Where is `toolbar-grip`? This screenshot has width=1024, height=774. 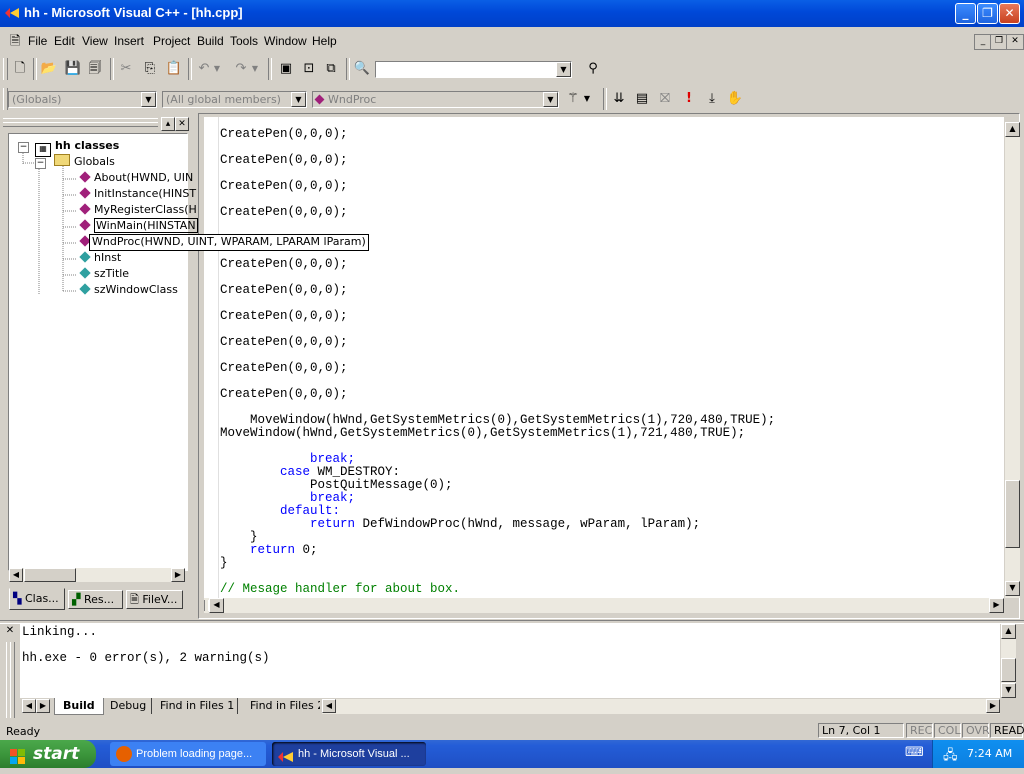
toolbar-grip is located at coordinates (5, 69).